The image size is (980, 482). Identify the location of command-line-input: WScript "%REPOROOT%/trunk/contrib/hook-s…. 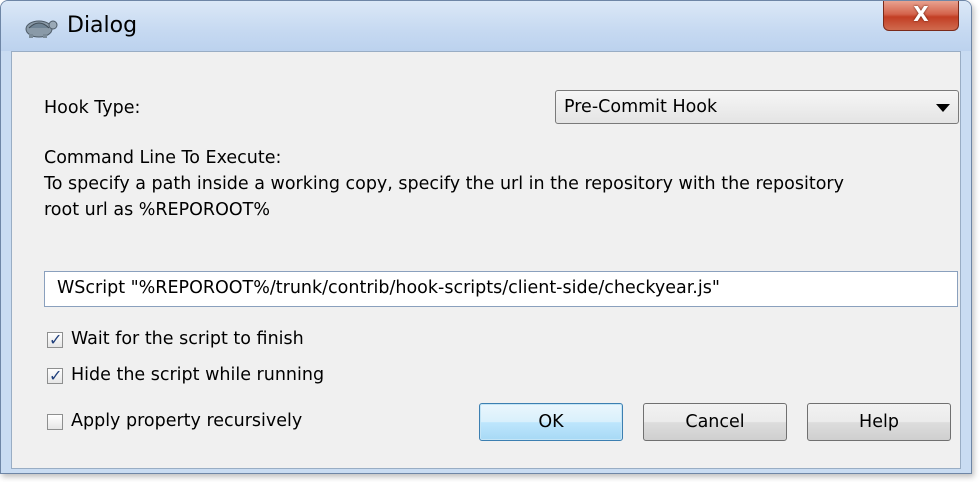
(501, 289).